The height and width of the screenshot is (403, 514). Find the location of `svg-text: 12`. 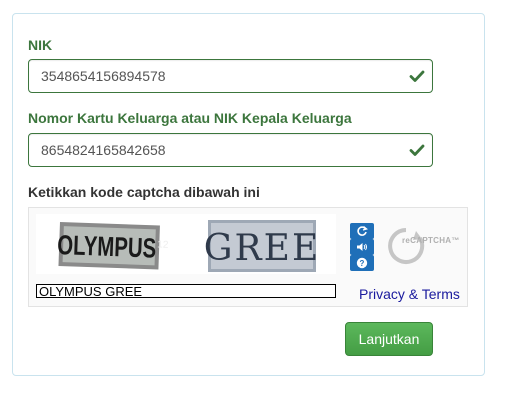

svg-text: 12 is located at coordinates (163, 244).